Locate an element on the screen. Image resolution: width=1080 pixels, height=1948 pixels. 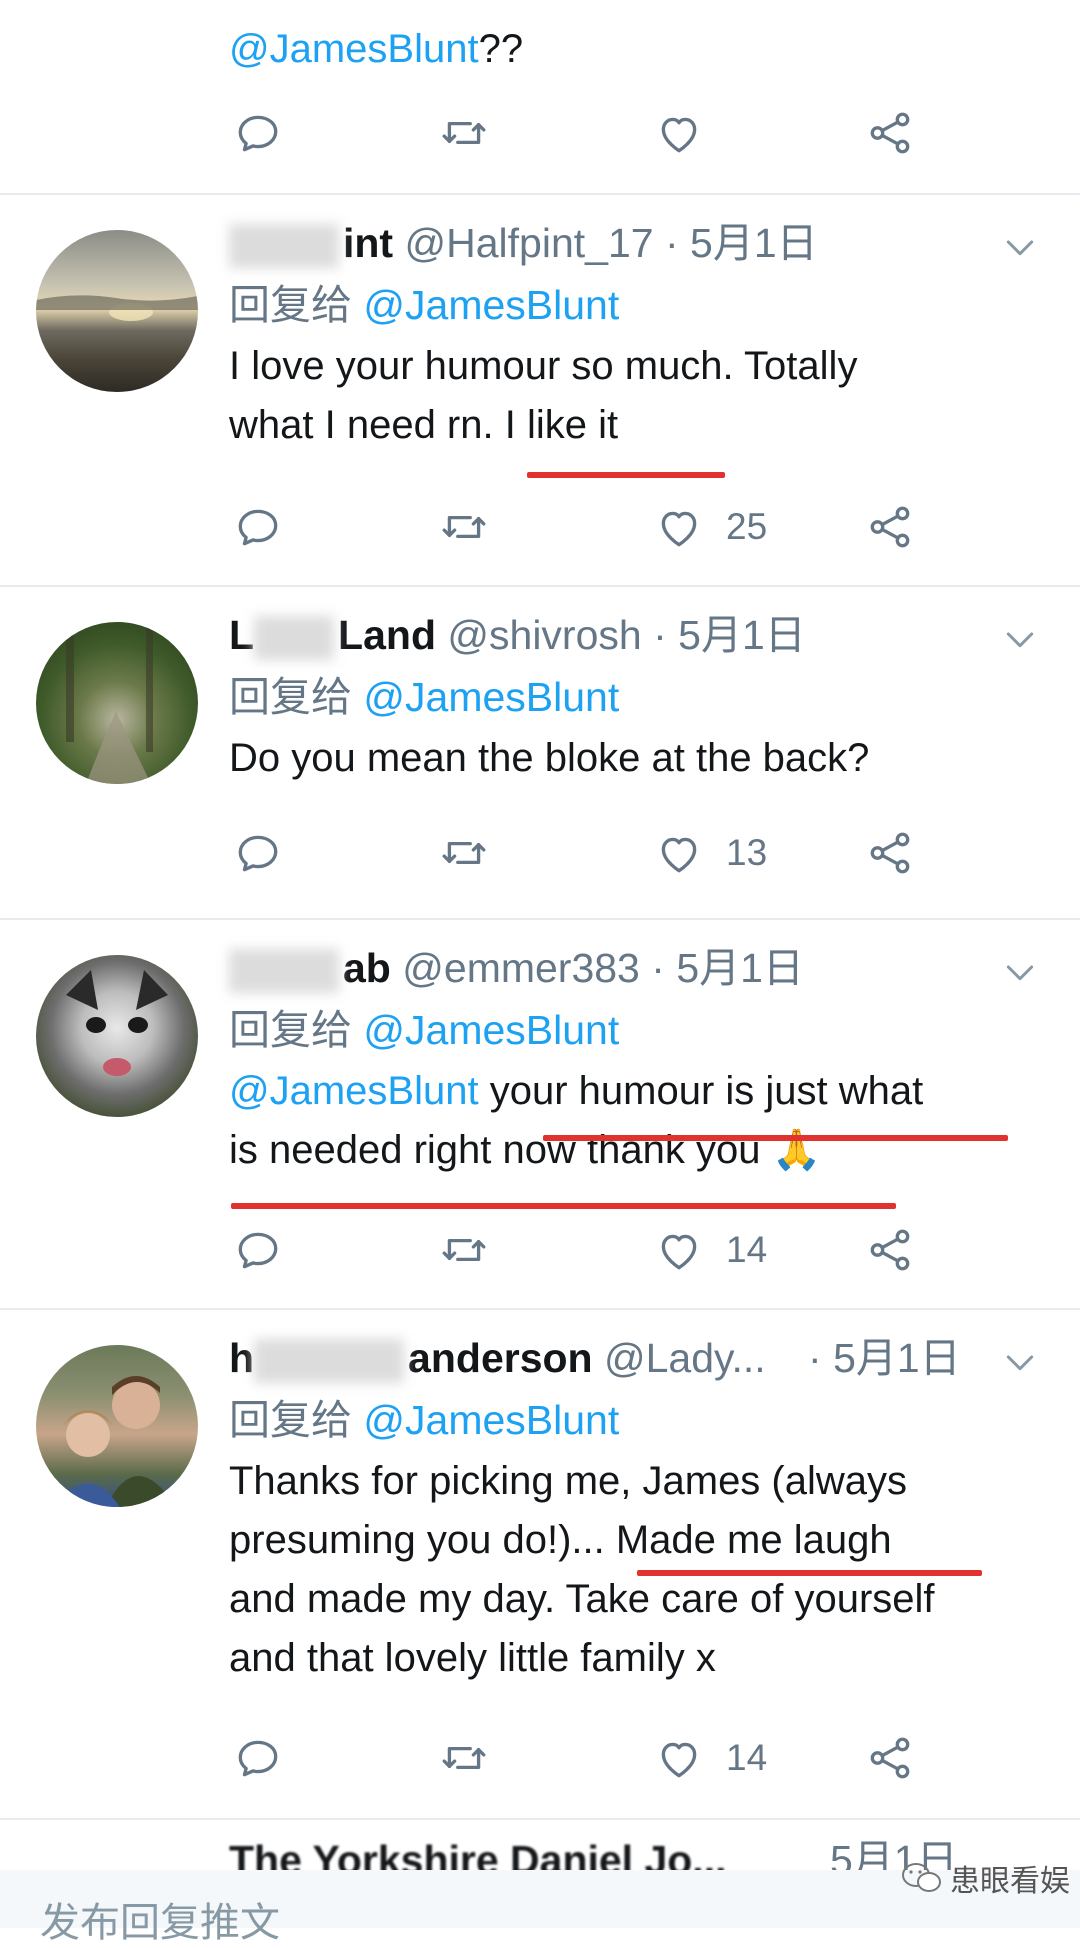
like-button is located at coordinates (679, 133).